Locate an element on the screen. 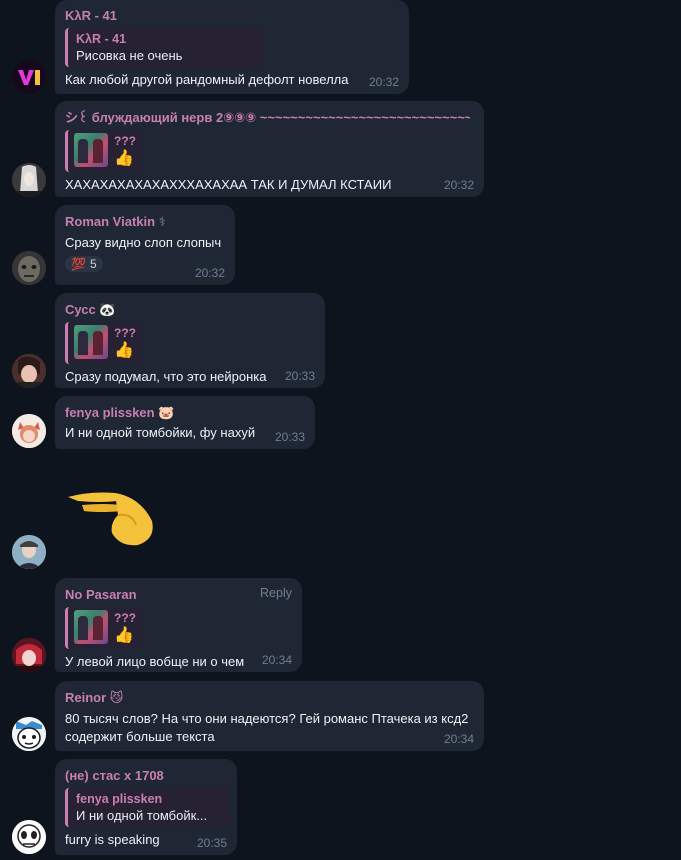  message-text-line-2: содержит больше текста is located at coordinates (140, 736).